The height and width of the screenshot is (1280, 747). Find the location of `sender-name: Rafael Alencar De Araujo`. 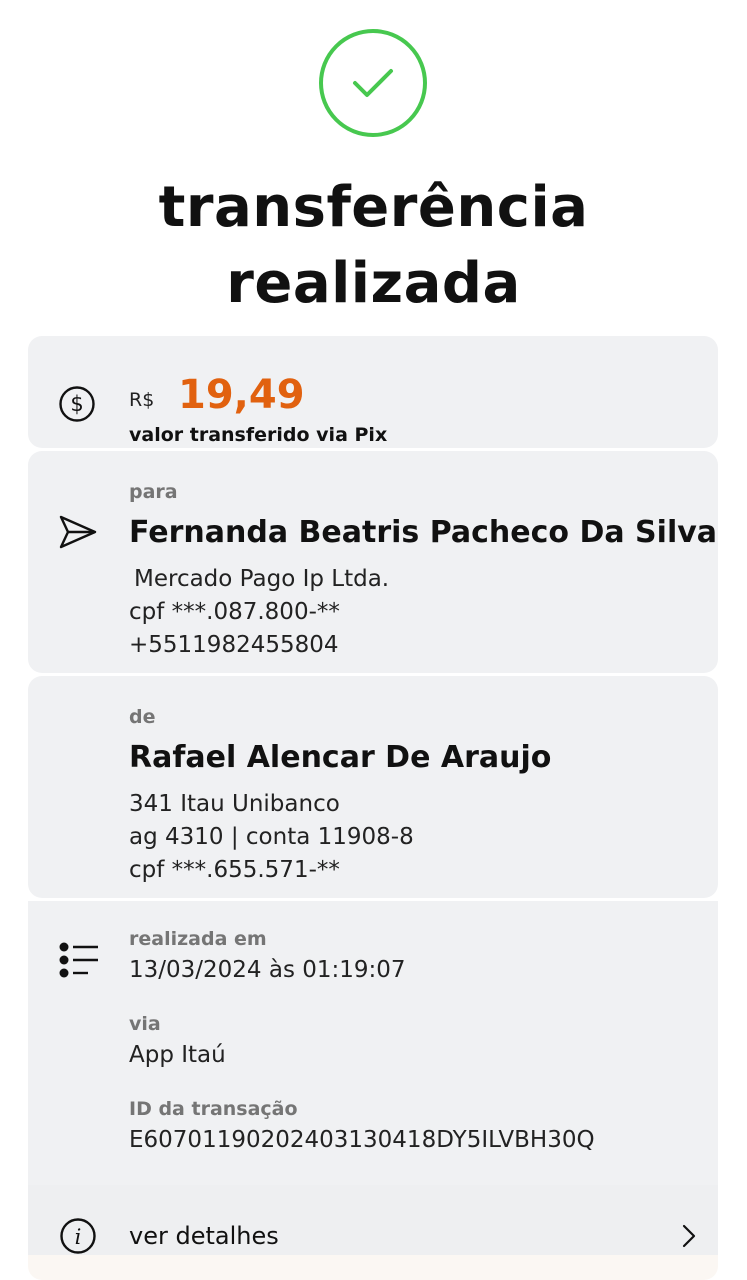

sender-name: Rafael Alencar De Araujo is located at coordinates (340, 757).